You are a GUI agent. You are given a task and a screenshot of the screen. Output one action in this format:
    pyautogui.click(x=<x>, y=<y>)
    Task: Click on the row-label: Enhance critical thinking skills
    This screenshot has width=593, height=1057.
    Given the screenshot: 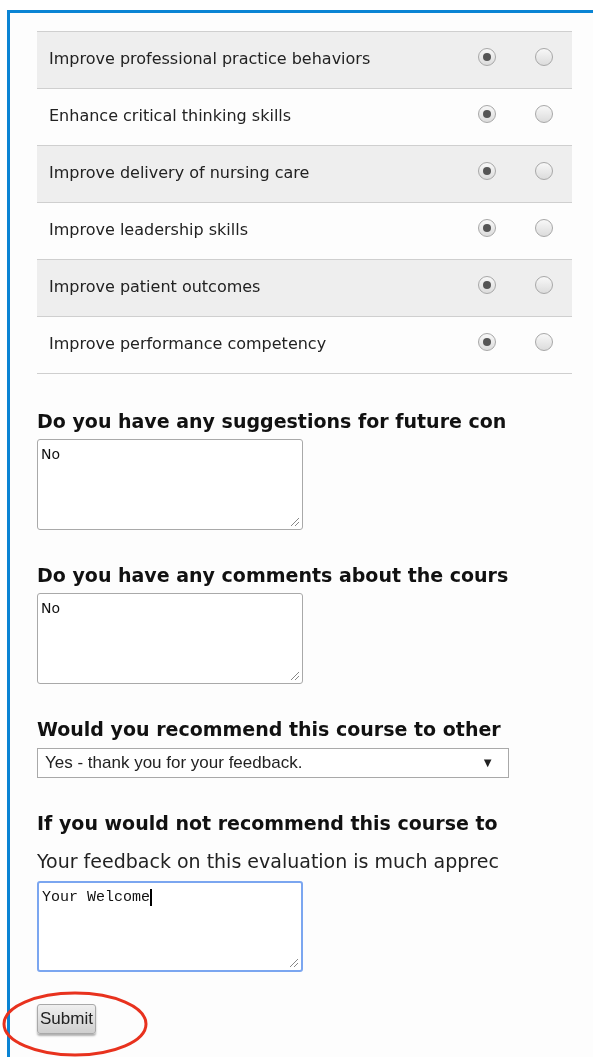 What is the action you would take?
    pyautogui.click(x=171, y=116)
    